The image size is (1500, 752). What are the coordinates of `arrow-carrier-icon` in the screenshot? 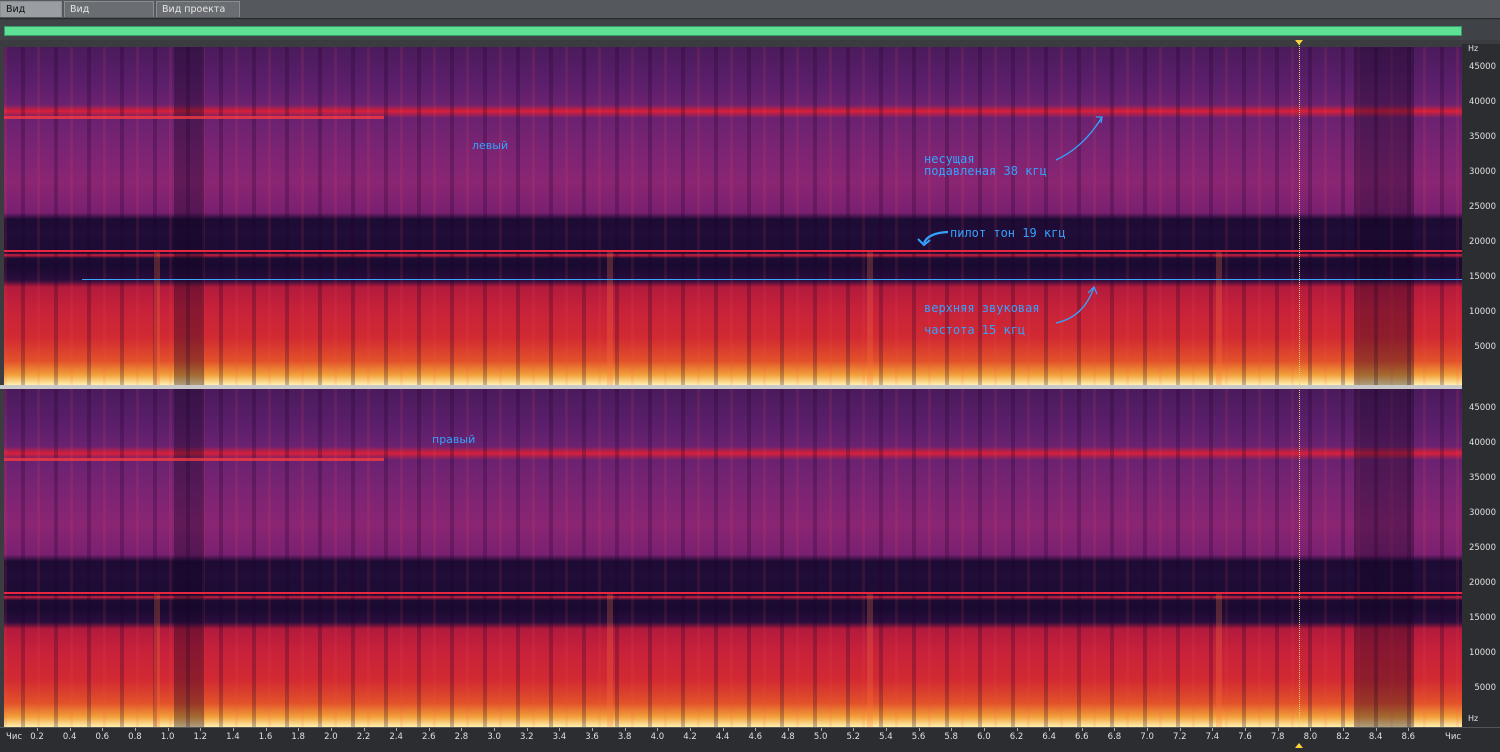 It's located at (1079, 138).